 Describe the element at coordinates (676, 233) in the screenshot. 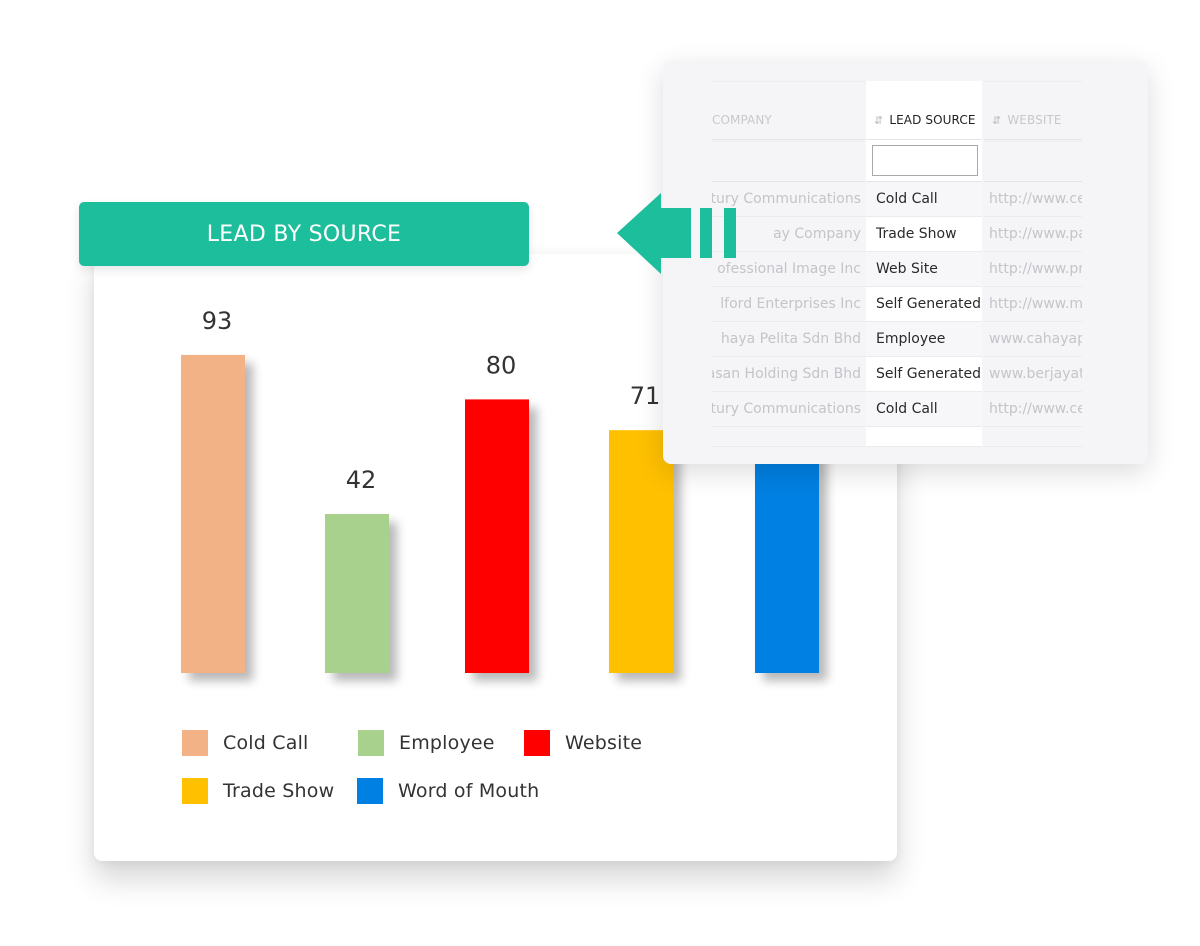

I see `arrow-left-icon` at that location.